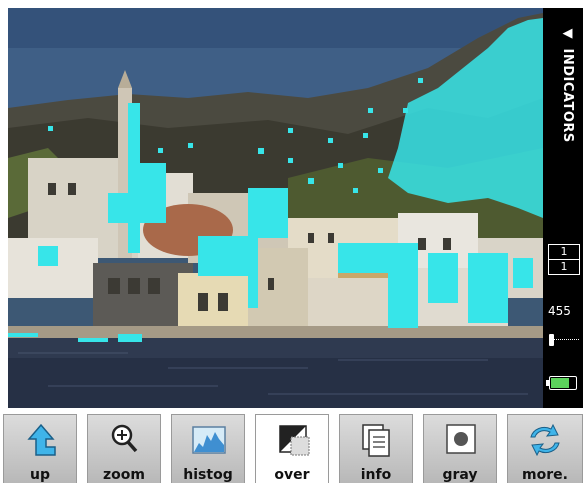 This screenshot has width=583, height=483. Describe the element at coordinates (376, 475) in the screenshot. I see `info-label: info` at that location.